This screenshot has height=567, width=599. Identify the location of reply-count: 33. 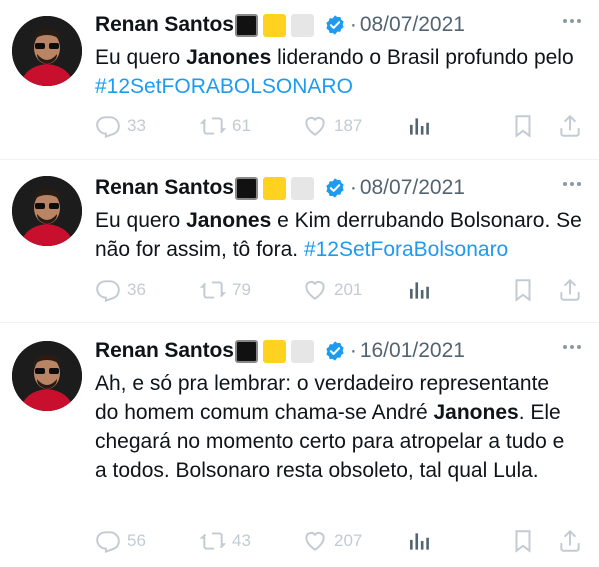
(136, 125).